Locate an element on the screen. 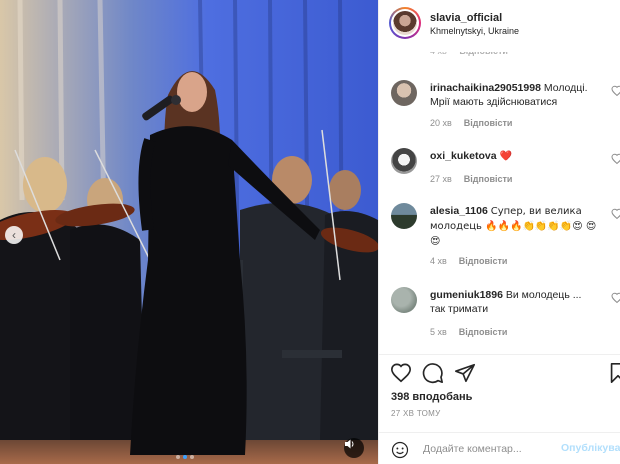 Image resolution: width=620 pixels, height=464 pixels. publish-button: Опублікувати is located at coordinates (590, 448).